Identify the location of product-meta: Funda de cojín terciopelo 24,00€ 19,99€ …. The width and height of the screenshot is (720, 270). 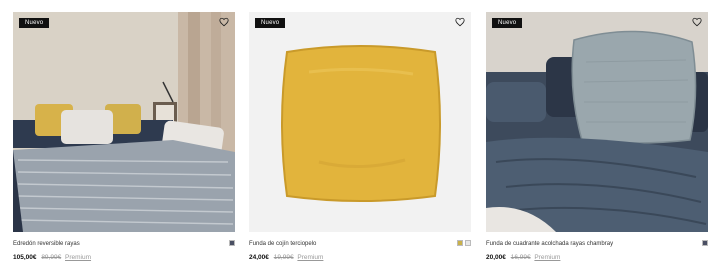
(360, 250).